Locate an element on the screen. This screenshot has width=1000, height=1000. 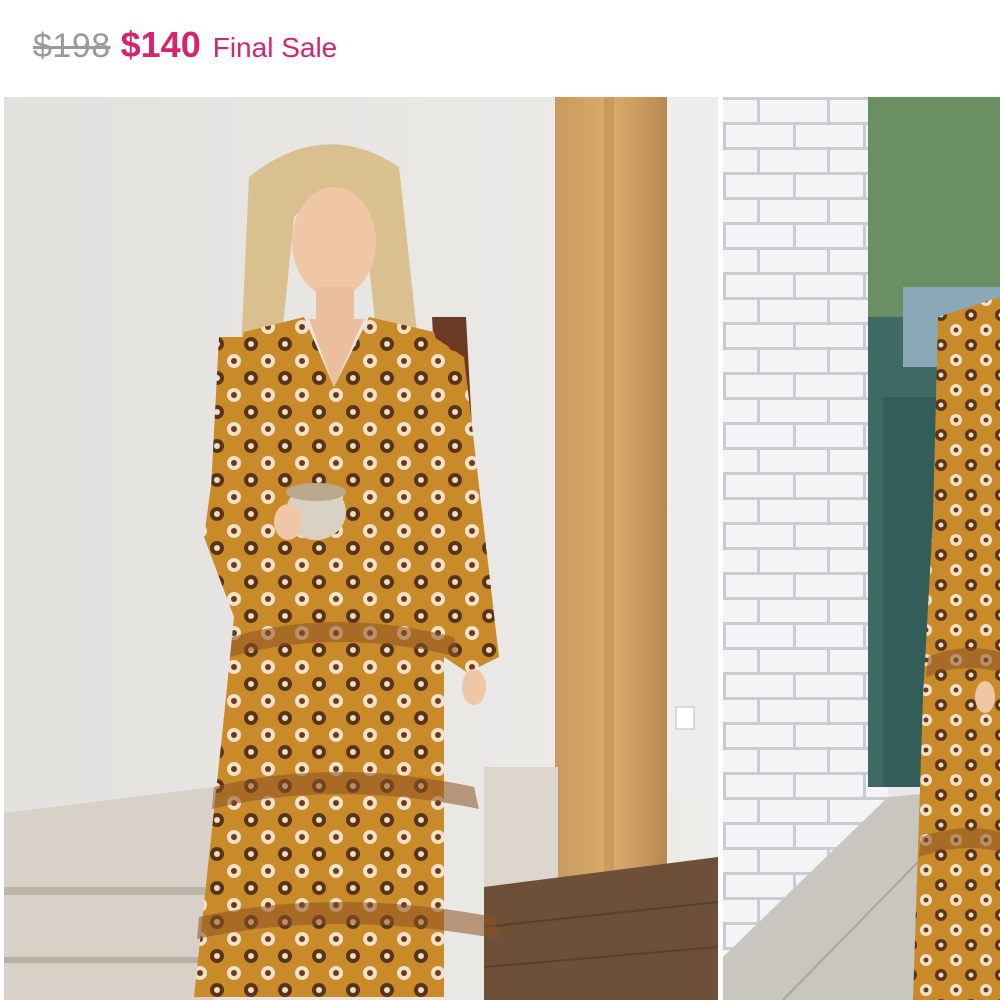
price-row: $198 $140 Final Sale is located at coordinates (185, 45).